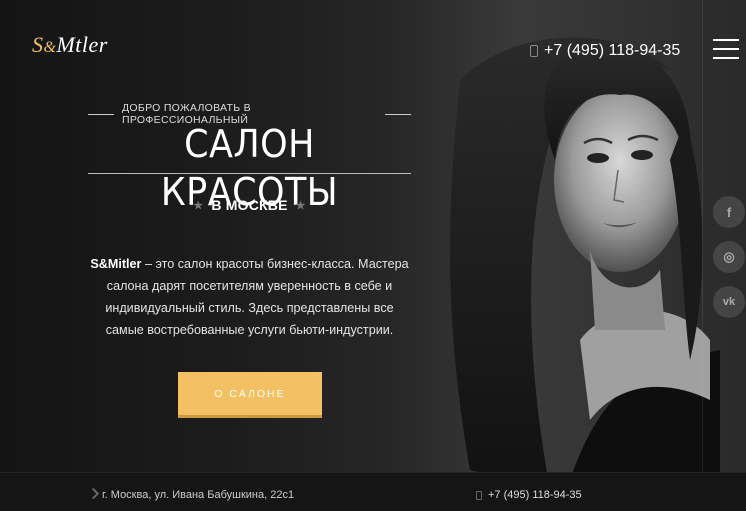  What do you see at coordinates (398, 114) in the screenshot?
I see `tagline-dash-right` at bounding box center [398, 114].